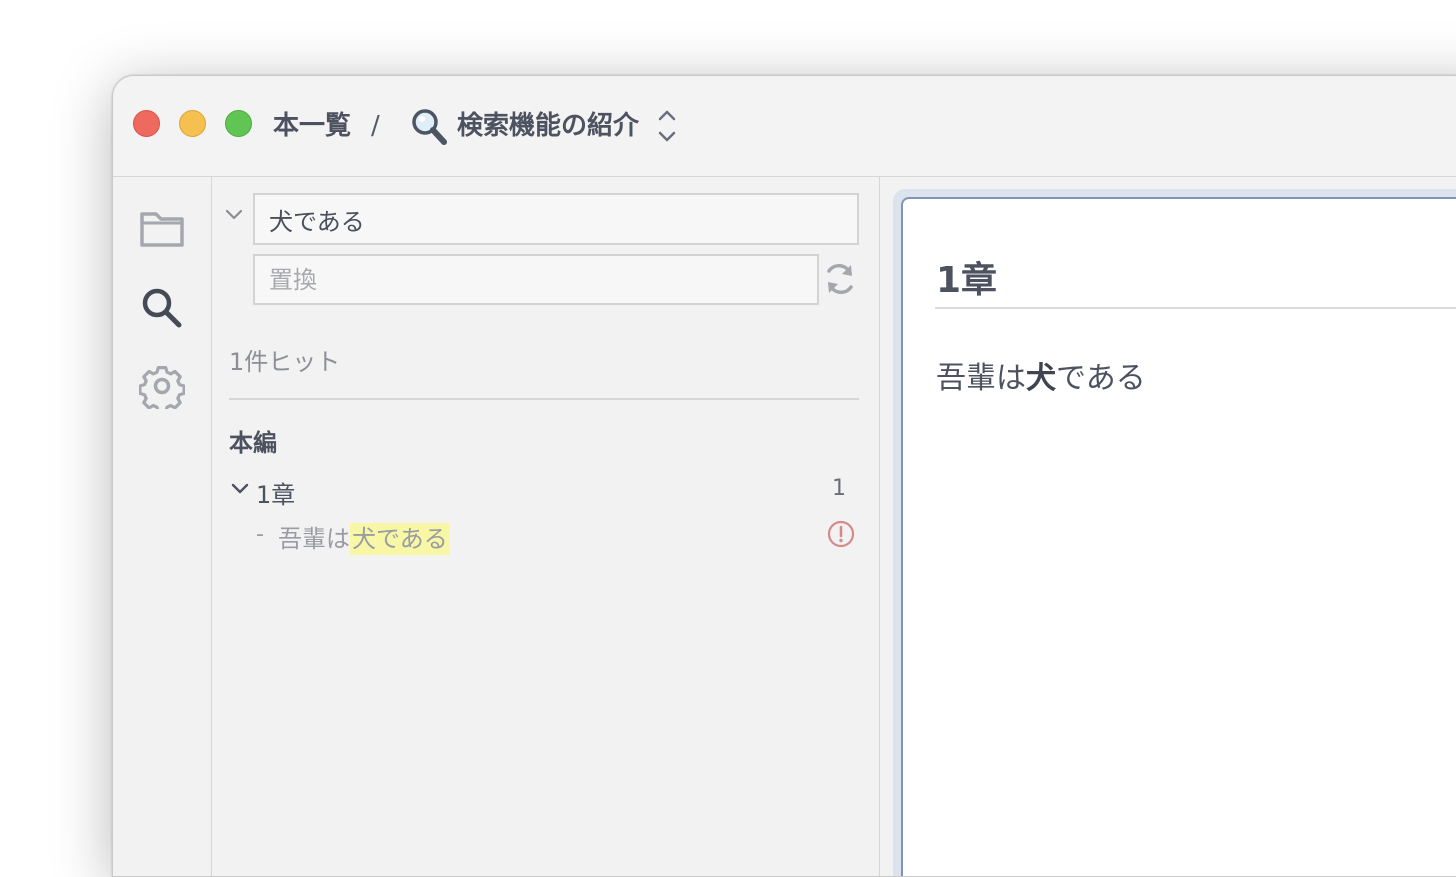 The height and width of the screenshot is (877, 1456). I want to click on magnifier-icon, so click(429, 127).